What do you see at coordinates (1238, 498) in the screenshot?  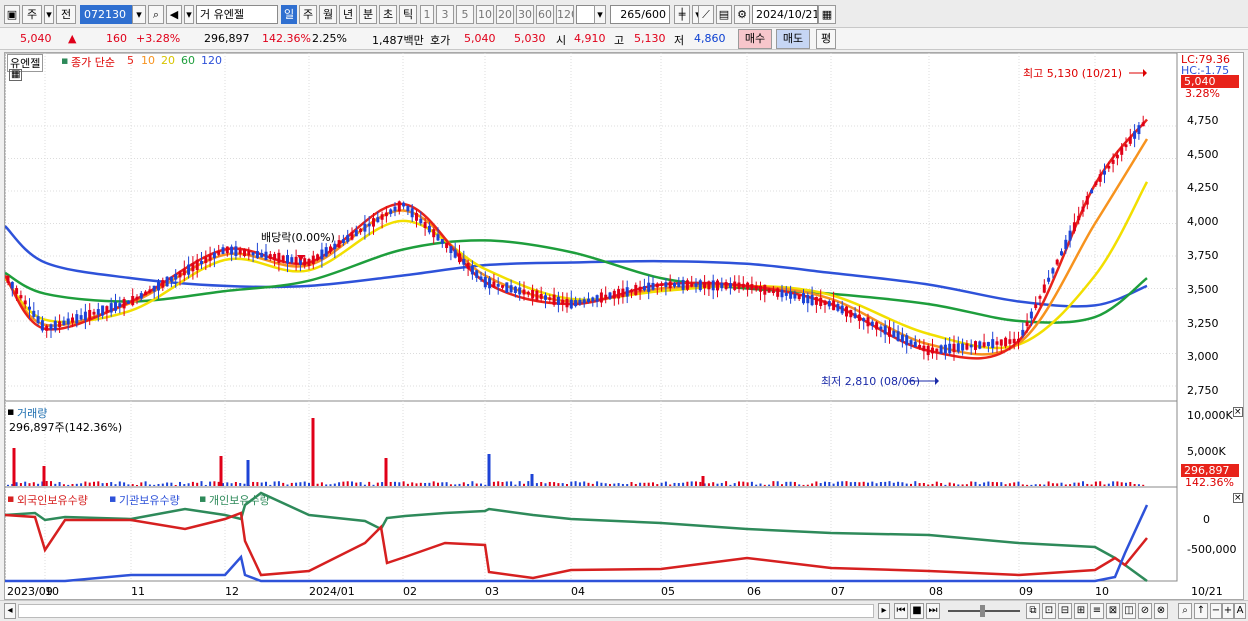 I see `holding-close-icon: ×` at bounding box center [1238, 498].